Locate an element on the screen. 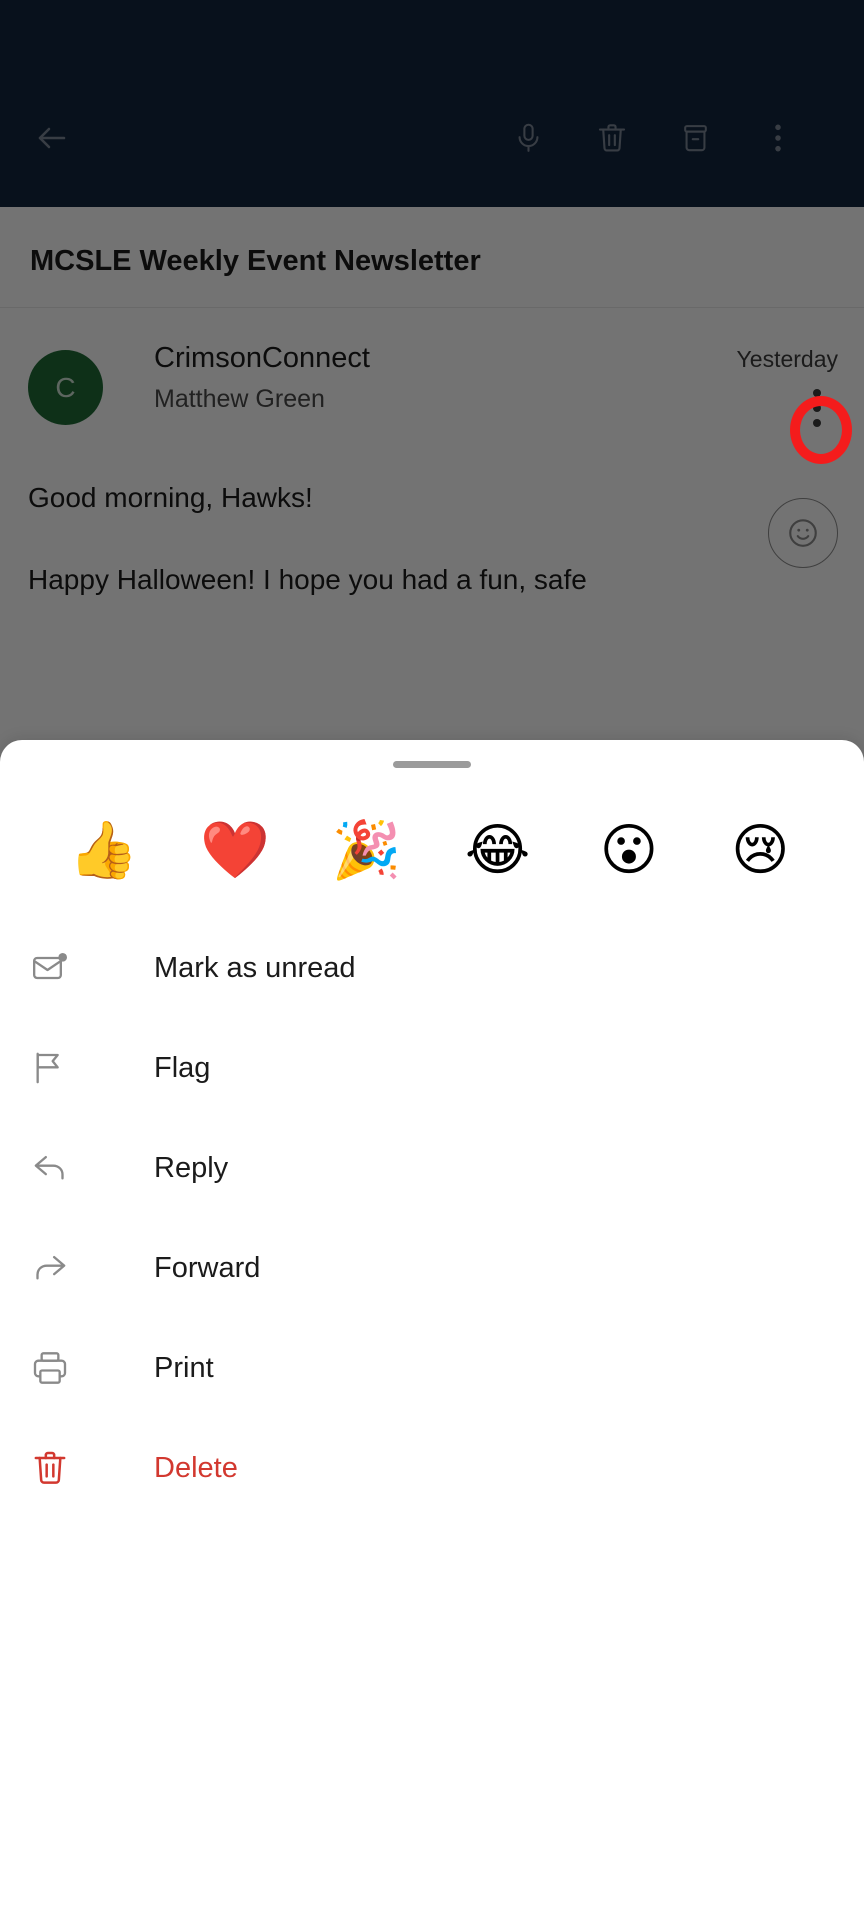 The image size is (864, 1920). menu-item-label: Delete is located at coordinates (196, 1467).